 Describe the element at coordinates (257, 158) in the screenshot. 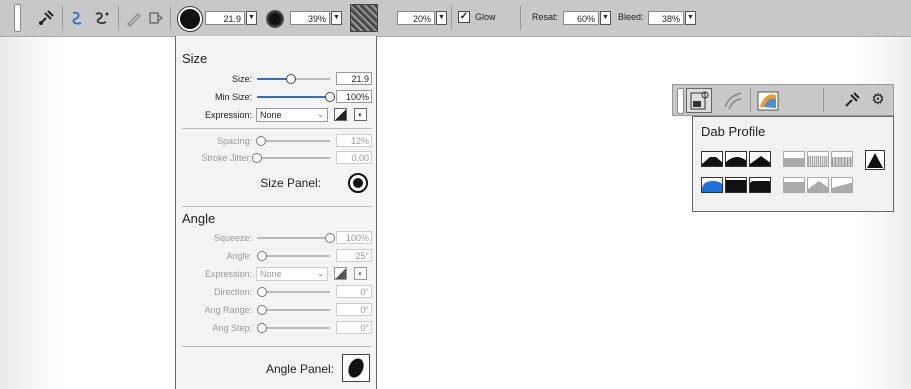

I see `stroke-jitter-slider-handle` at that location.